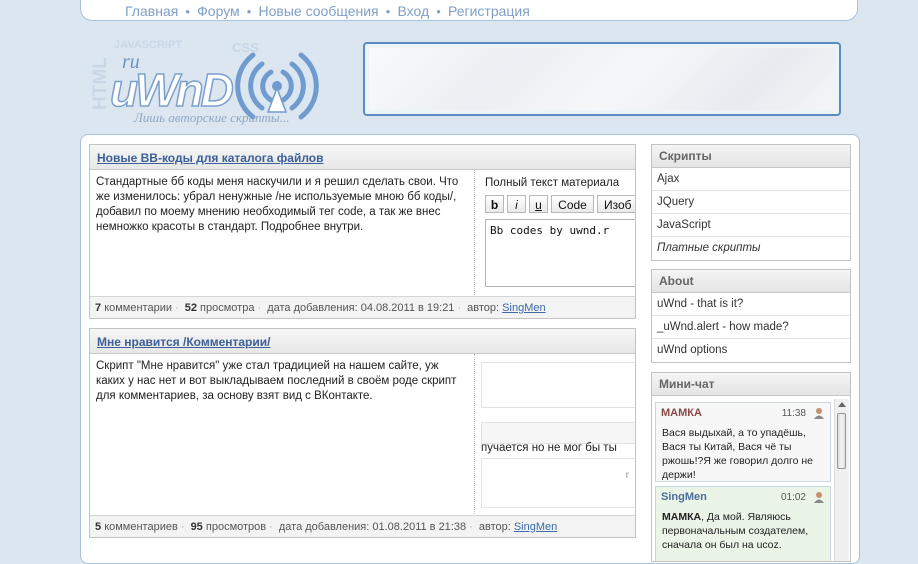 This screenshot has width=918, height=564. What do you see at coordinates (842, 404) in the screenshot?
I see `scroll-up-icon` at bounding box center [842, 404].